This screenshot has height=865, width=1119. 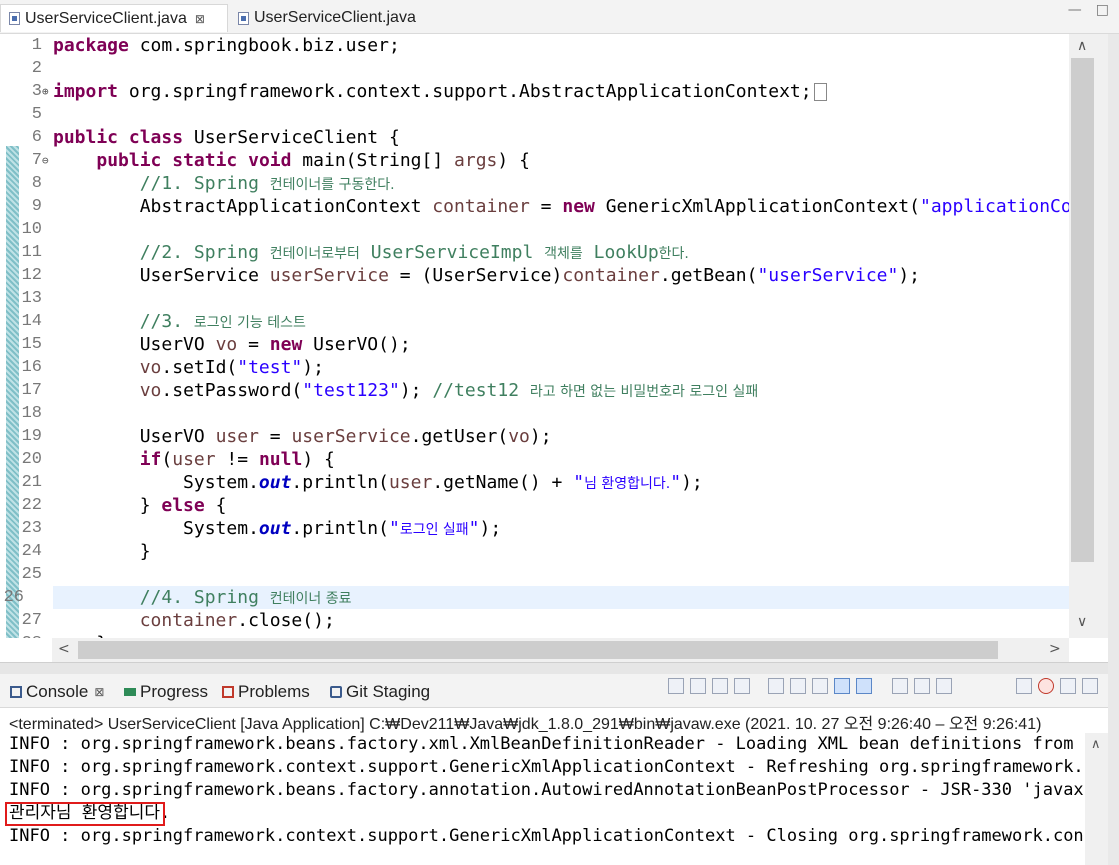 What do you see at coordinates (140, 505) in the screenshot?
I see `code-text: } else {` at bounding box center [140, 505].